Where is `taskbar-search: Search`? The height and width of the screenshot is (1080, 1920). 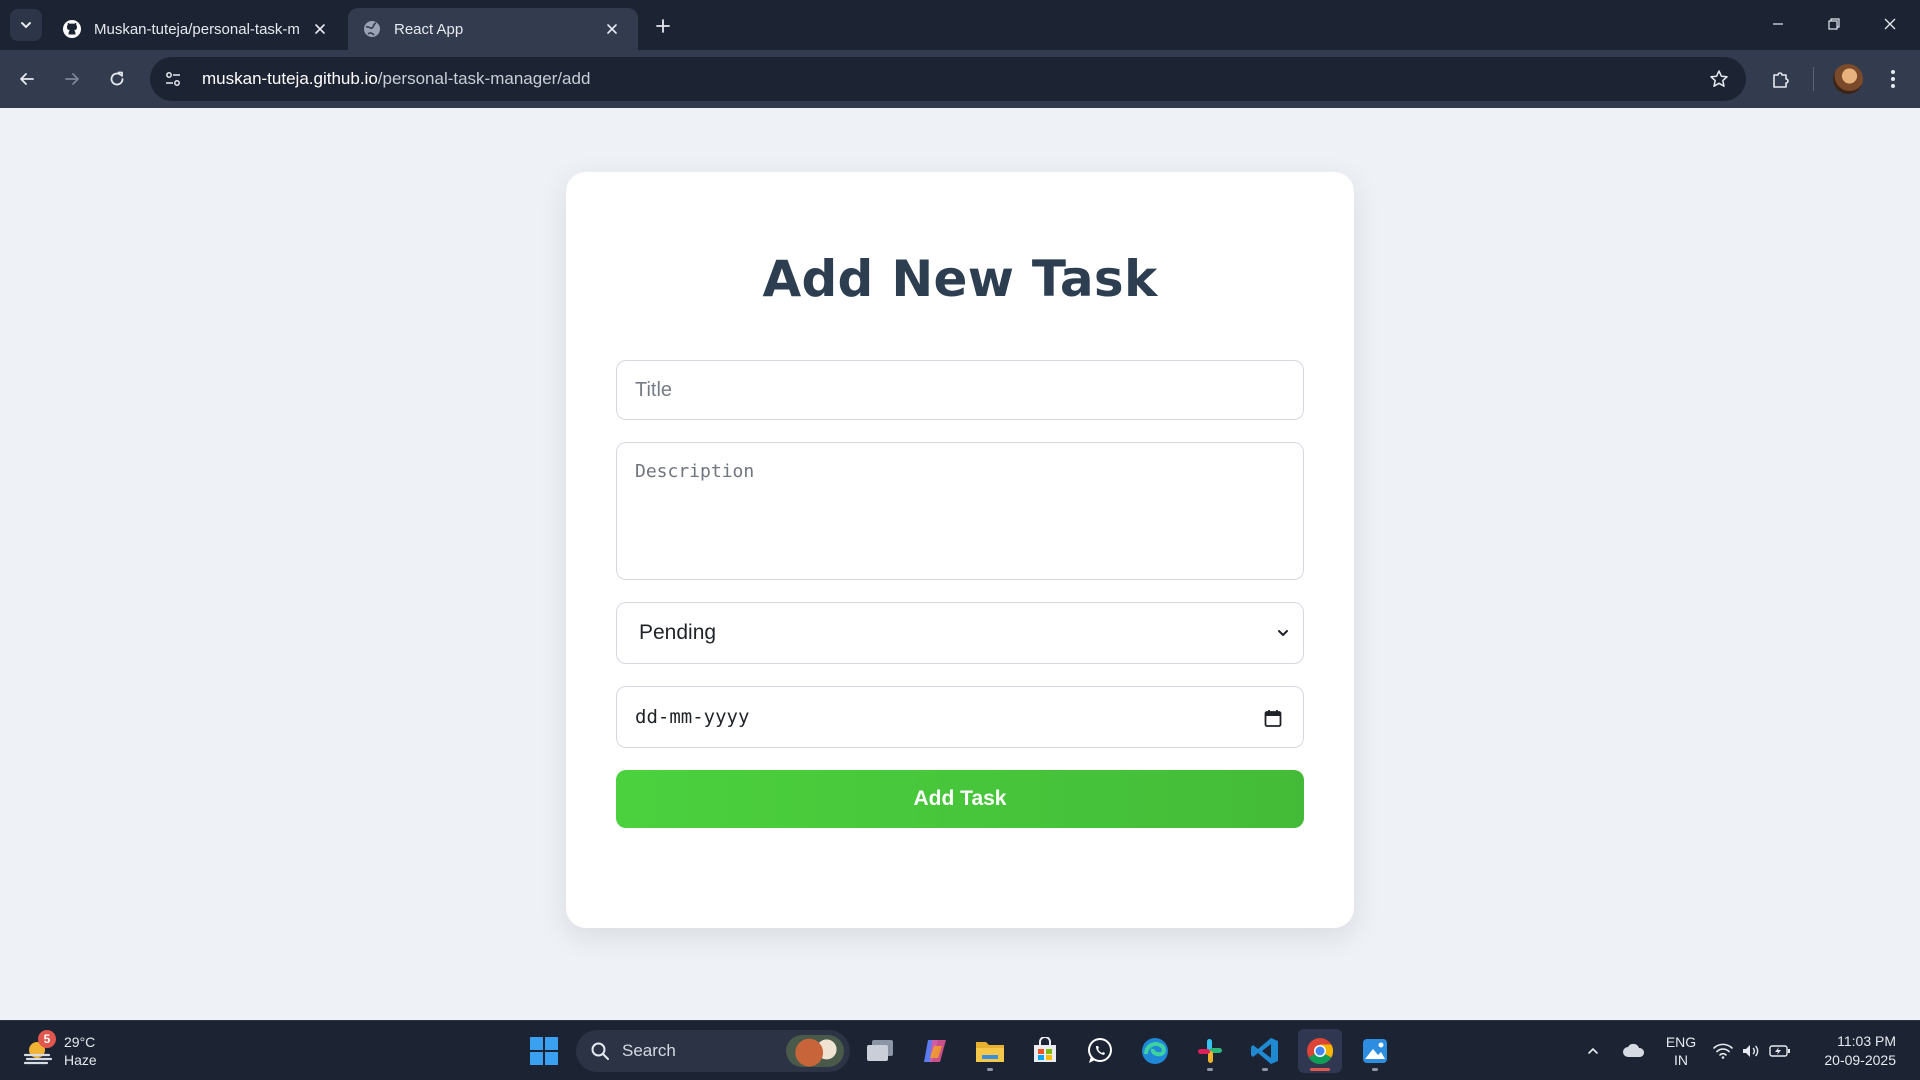
taskbar-search: Search is located at coordinates (713, 1051).